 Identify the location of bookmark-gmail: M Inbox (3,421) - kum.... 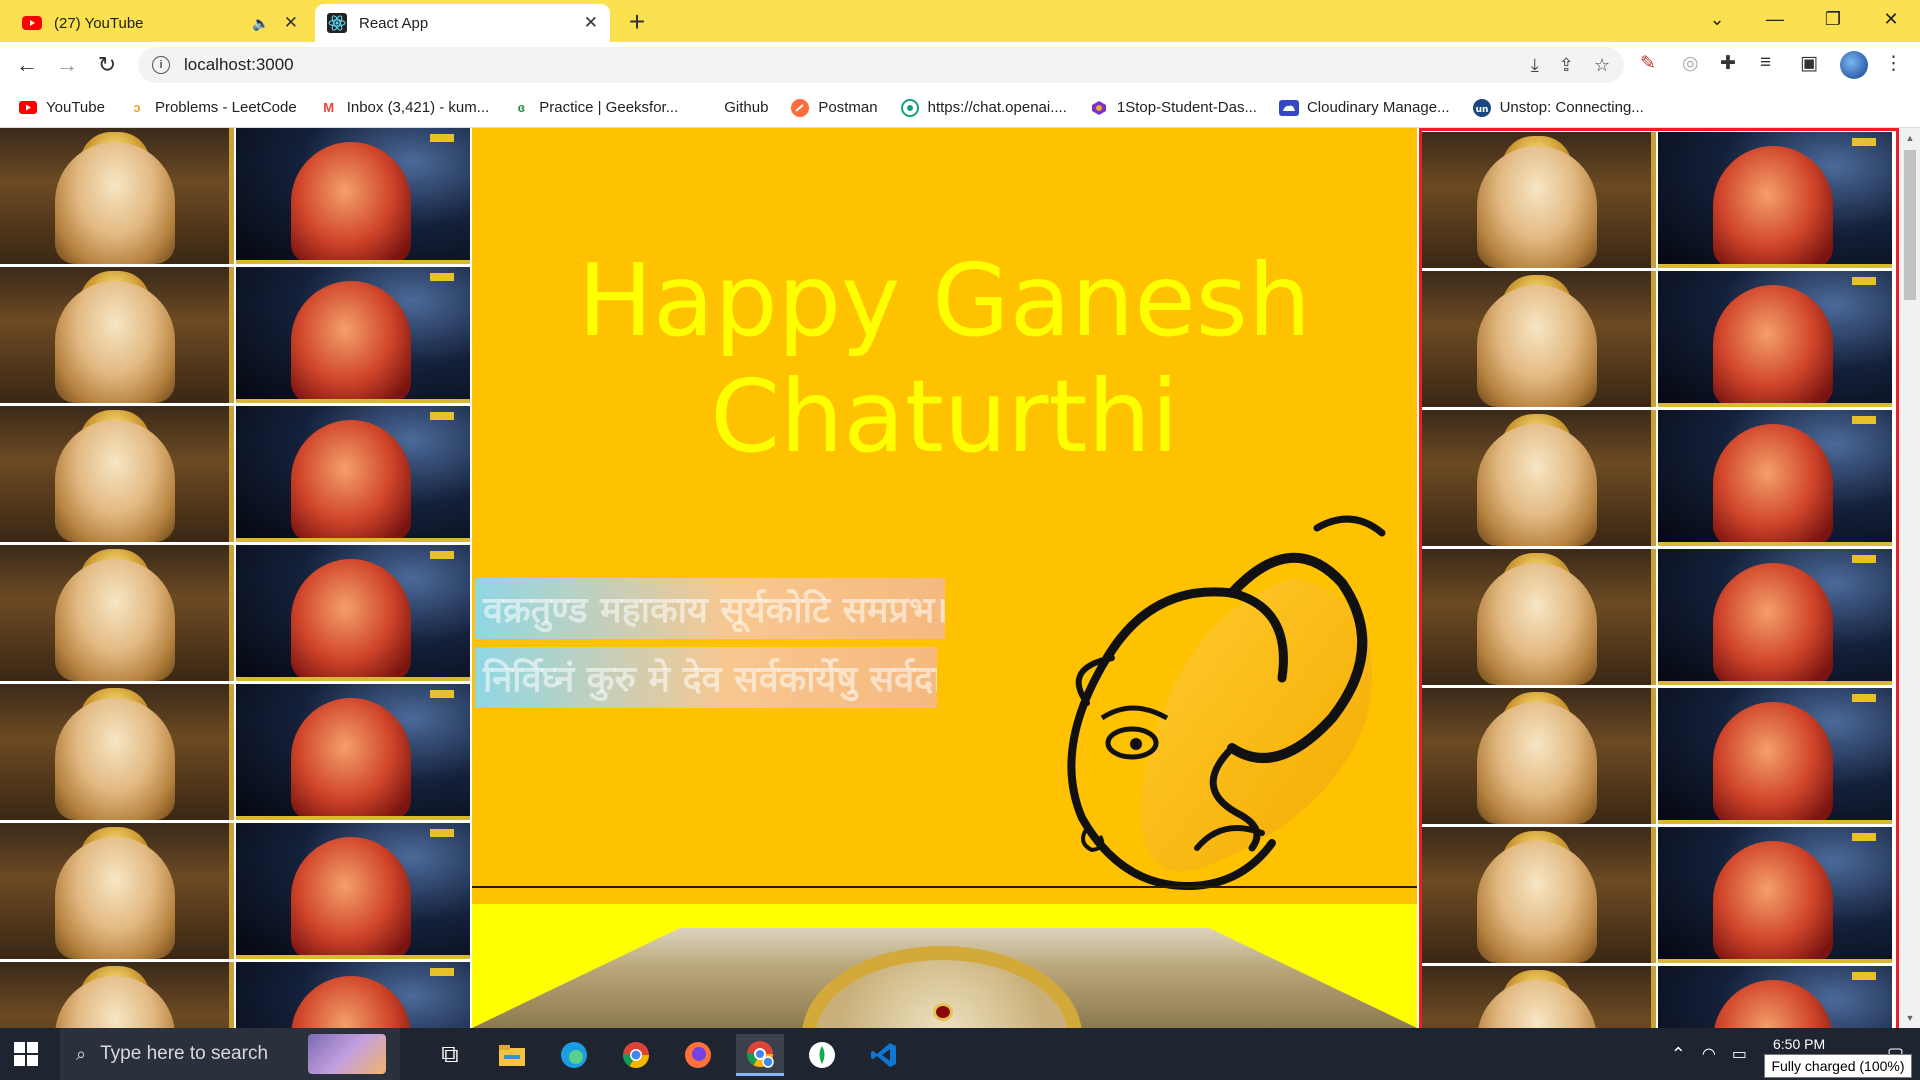
(404, 107).